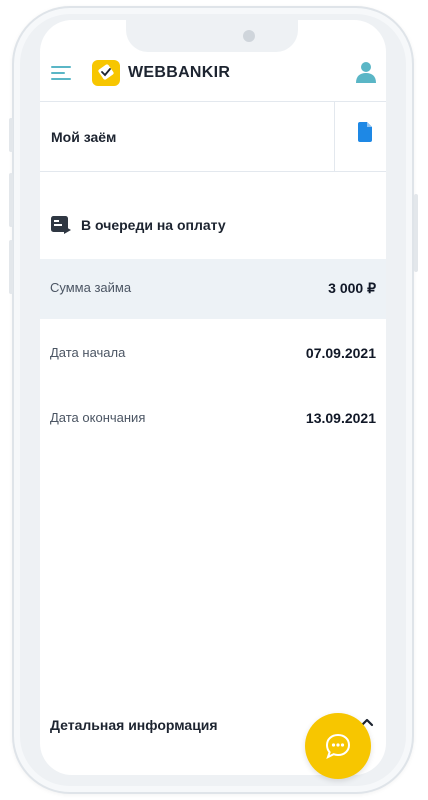  Describe the element at coordinates (340, 353) in the screenshot. I see `start-date-value: 07.09.2021` at that location.